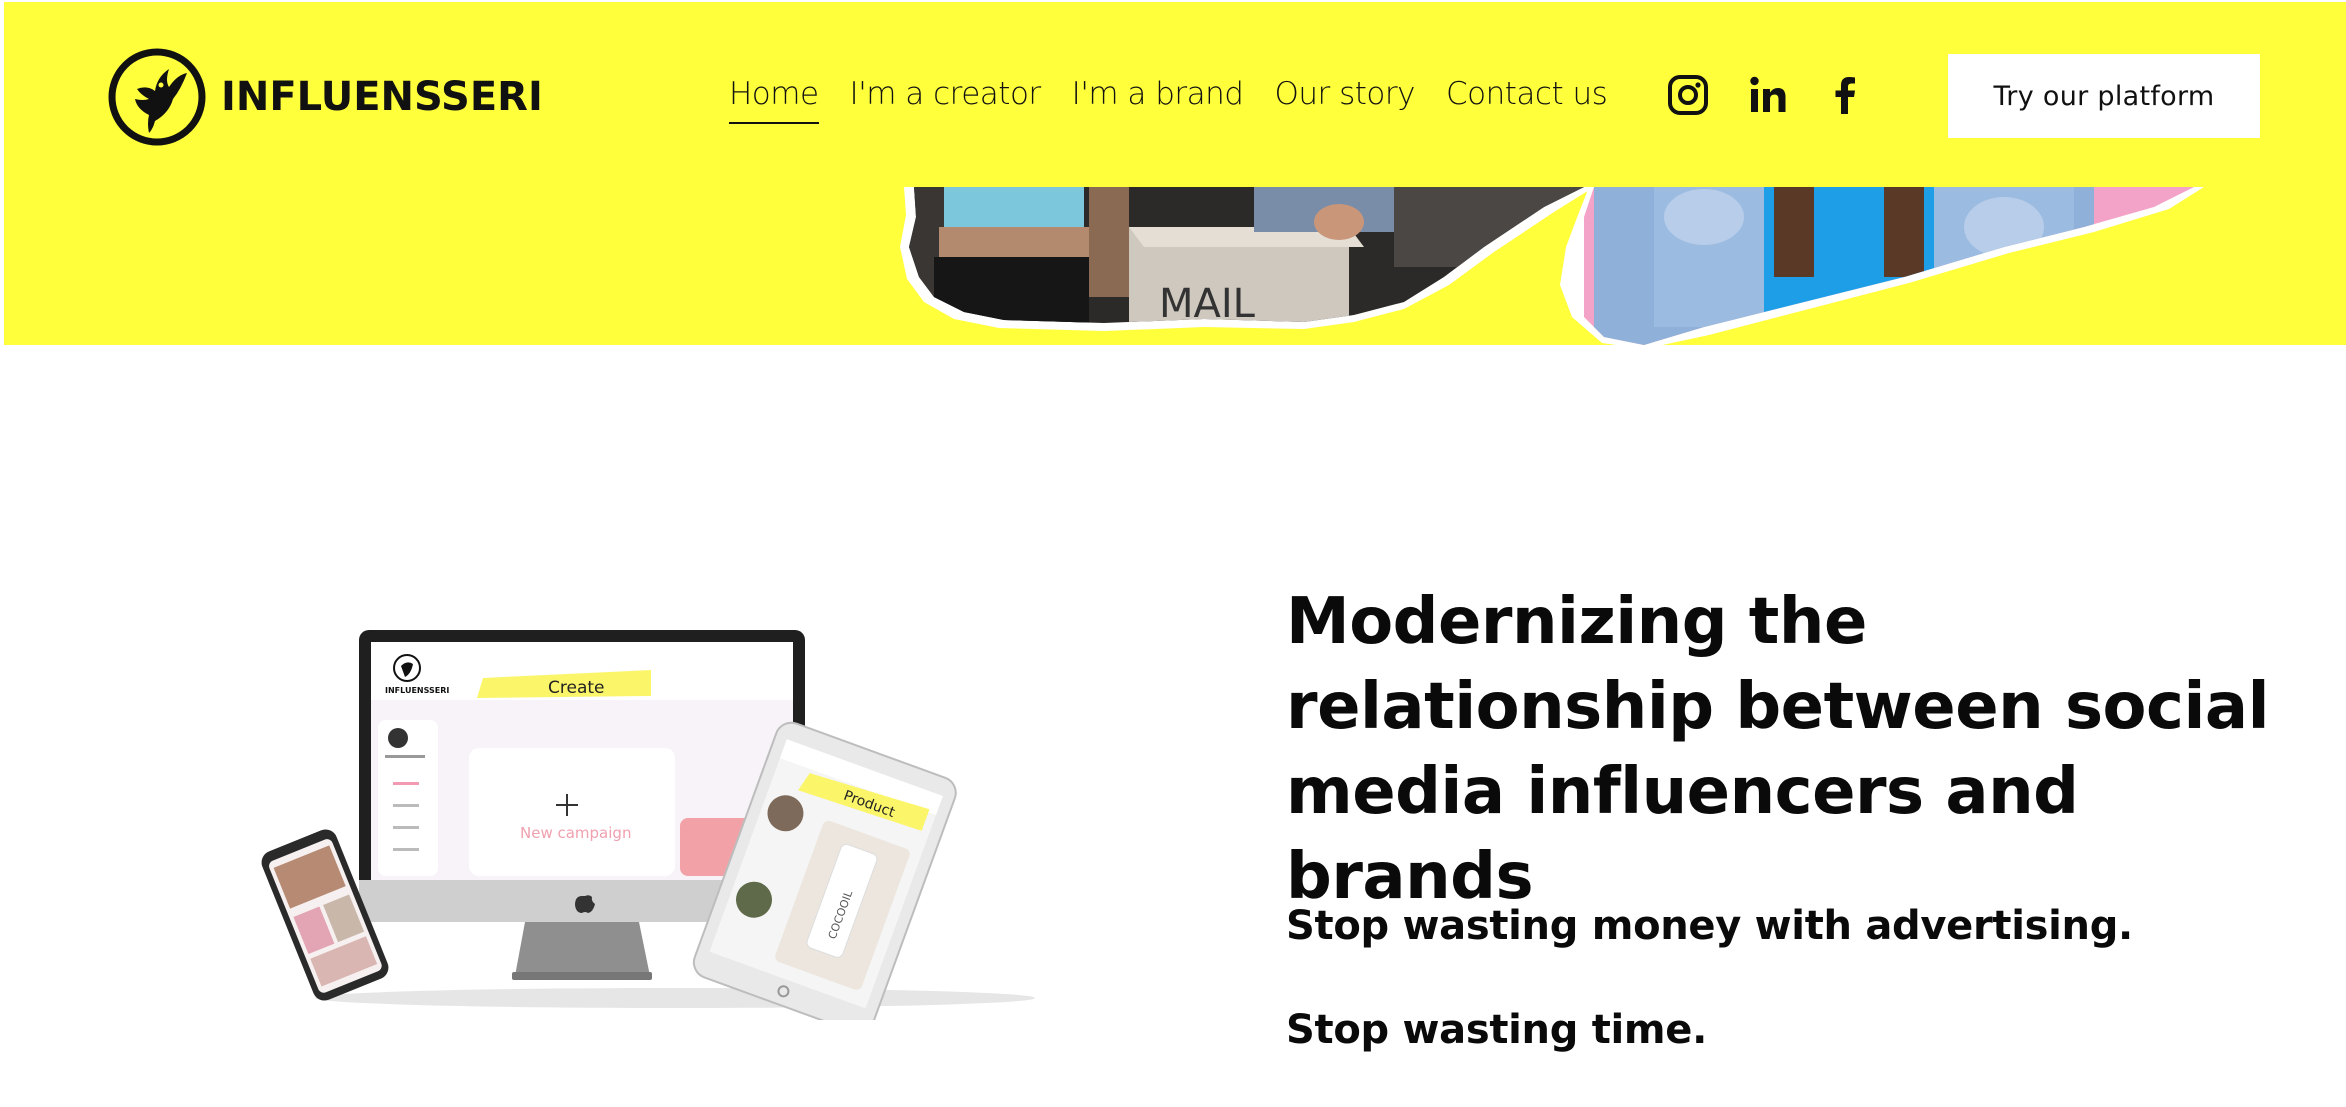  I want to click on mockup-new-campaign-label: New campaign, so click(575, 833).